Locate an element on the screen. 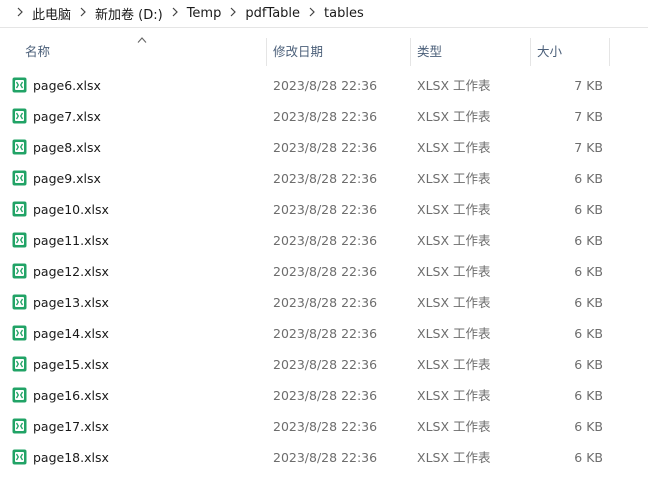  divider is located at coordinates (324, 27).